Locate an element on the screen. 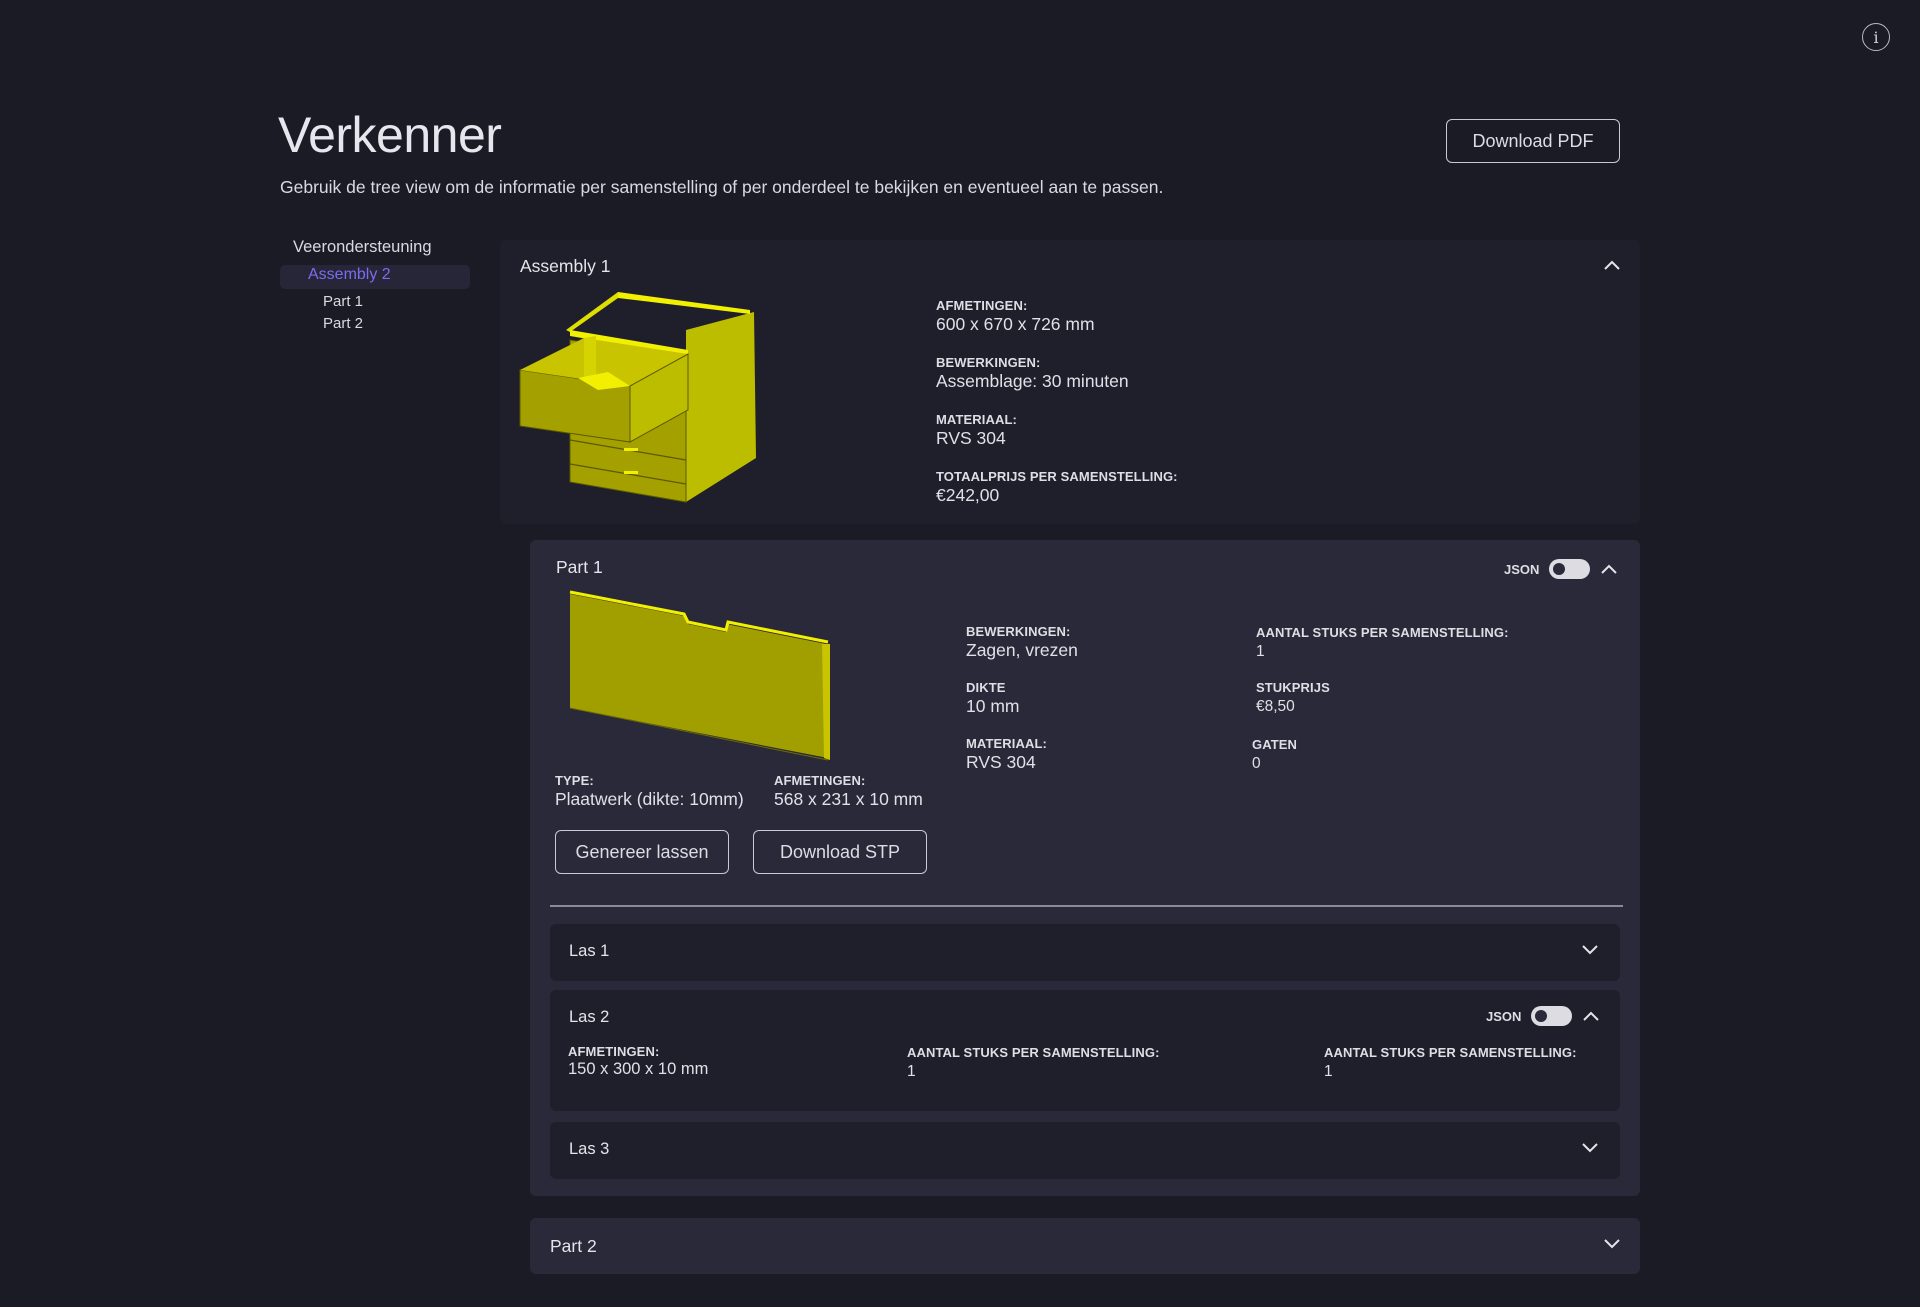  part-2-title: Part 2 is located at coordinates (573, 1246).